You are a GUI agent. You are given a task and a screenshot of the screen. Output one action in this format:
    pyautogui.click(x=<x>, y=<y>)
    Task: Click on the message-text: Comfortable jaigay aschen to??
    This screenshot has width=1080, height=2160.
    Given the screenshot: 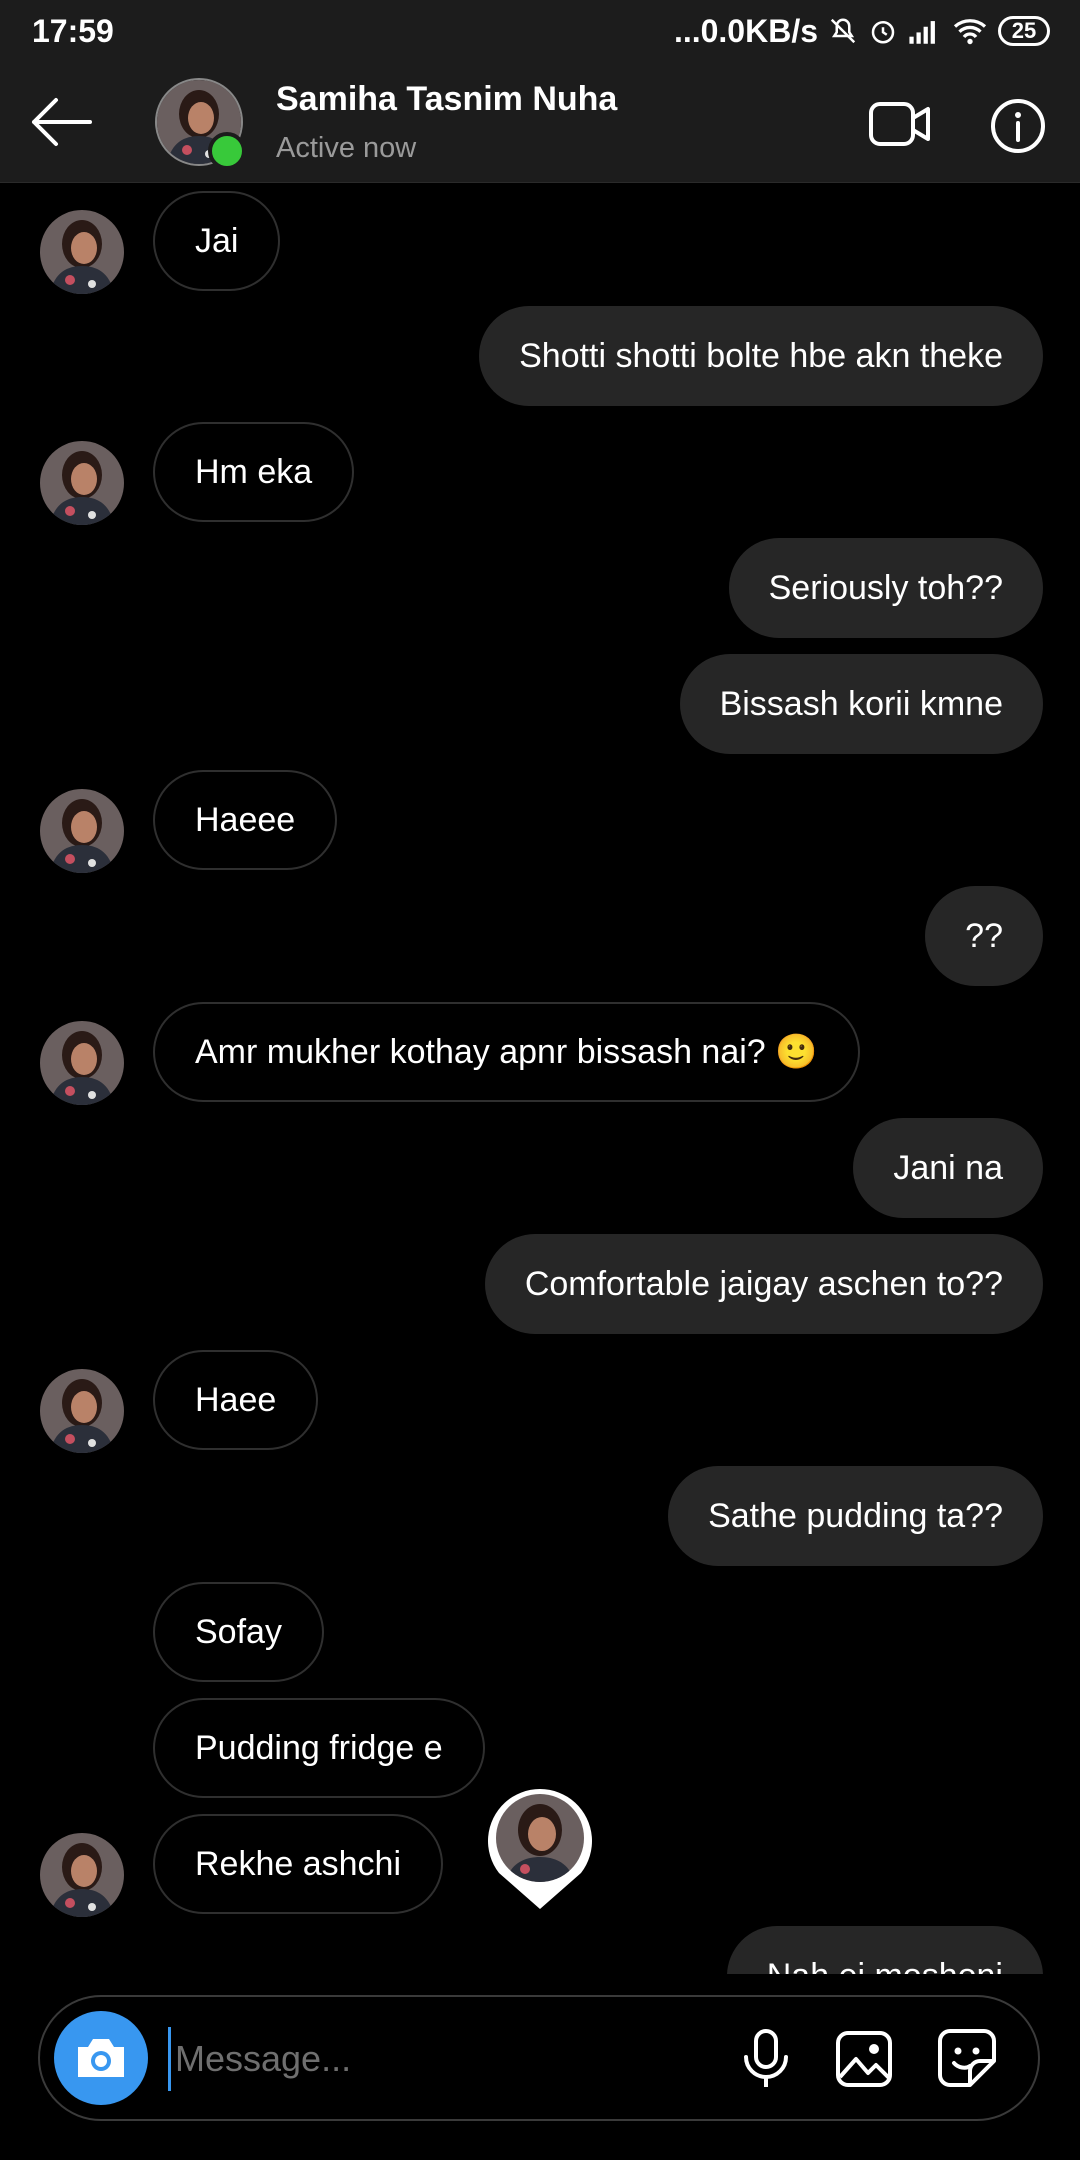 What is the action you would take?
    pyautogui.click(x=763, y=1283)
    